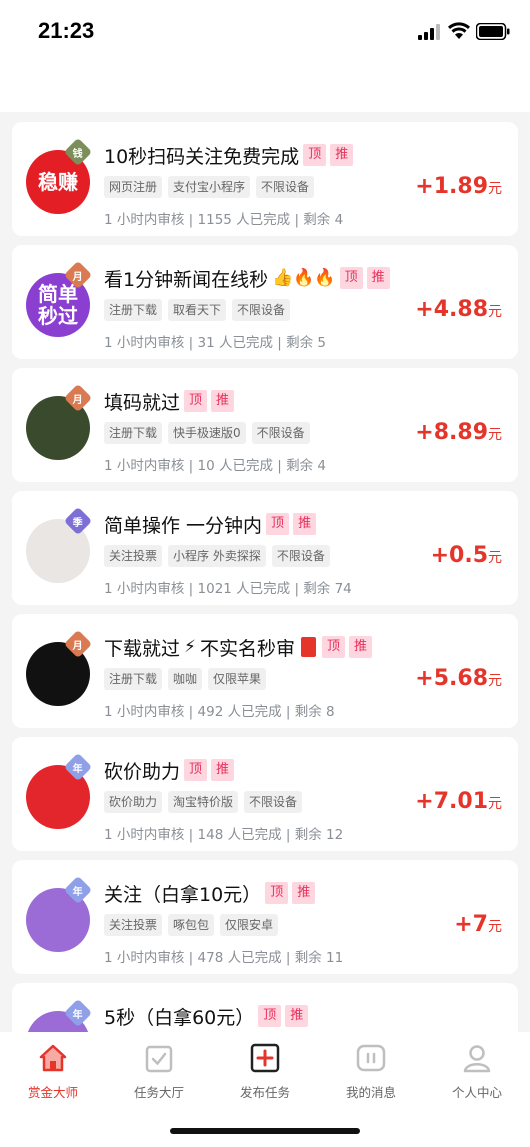 The image size is (530, 1147). Describe the element at coordinates (183, 894) in the screenshot. I see `task-title: 关注（白拿10元）` at that location.